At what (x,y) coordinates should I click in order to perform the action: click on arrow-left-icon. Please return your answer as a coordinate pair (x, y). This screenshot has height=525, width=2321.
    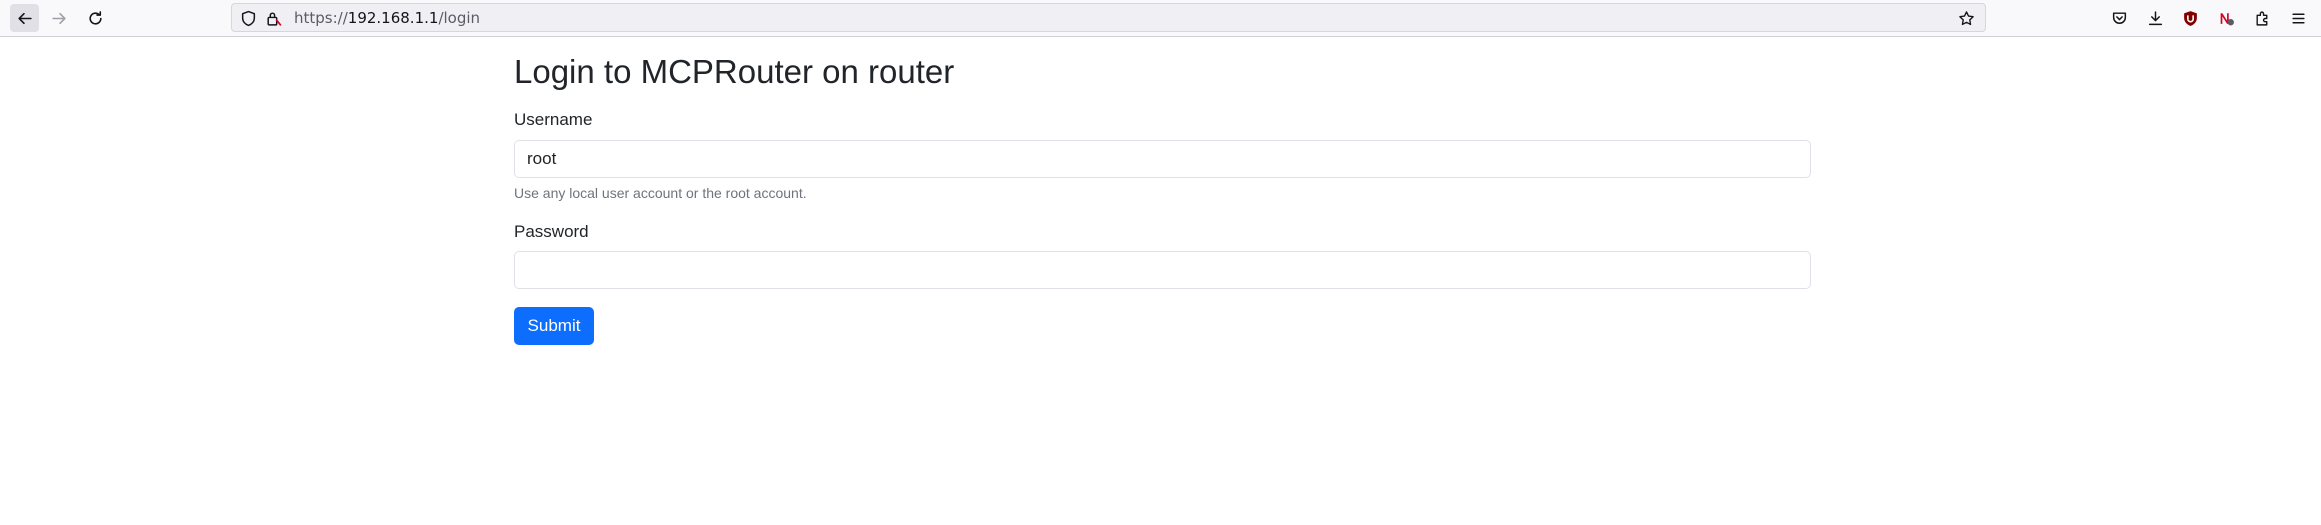
    Looking at the image, I should click on (25, 18).